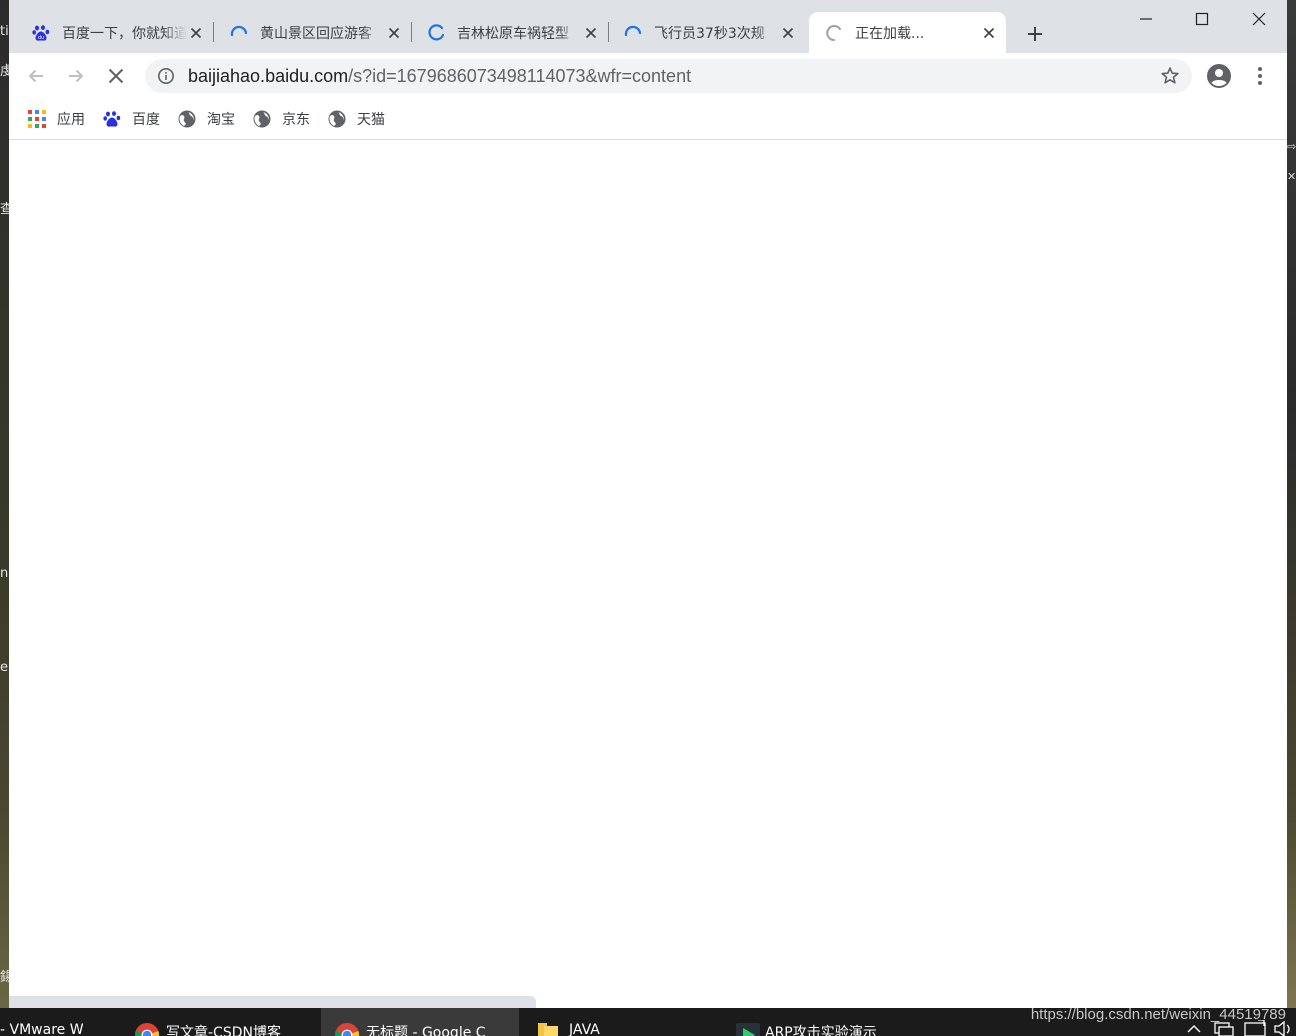 Image resolution: width=1296 pixels, height=1036 pixels. Describe the element at coordinates (548, 1029) in the screenshot. I see `folder-icon` at that location.